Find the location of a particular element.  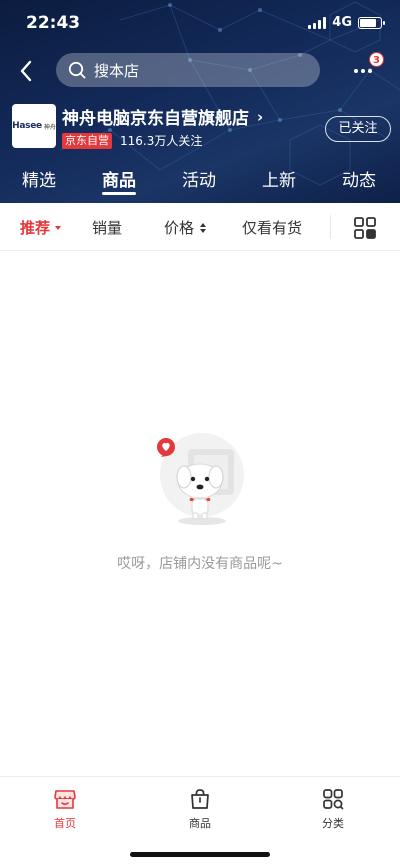

search-input: 搜本店 is located at coordinates (188, 70).